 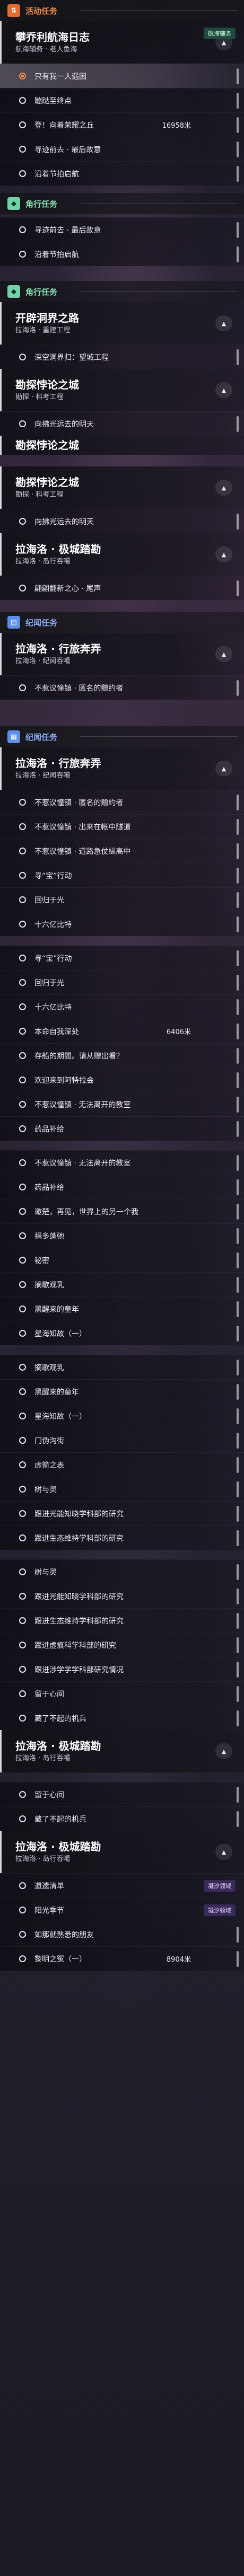 I want to click on quest-step: 遗遗清单 凝汐领域, so click(x=122, y=1885).